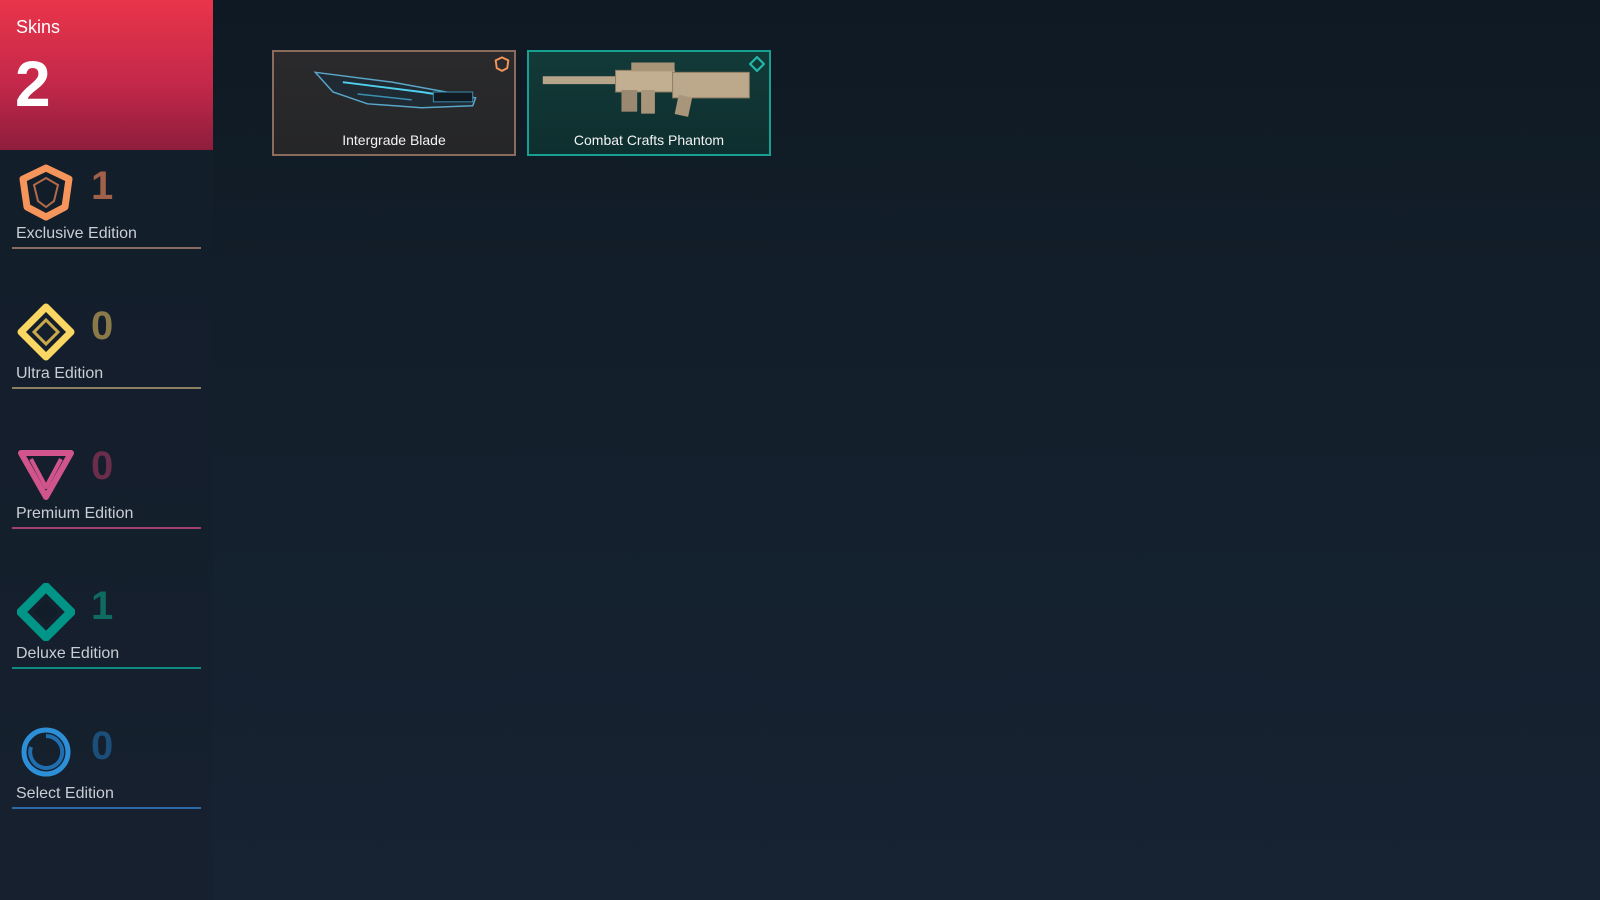 The width and height of the screenshot is (1600, 900). What do you see at coordinates (106, 213) in the screenshot?
I see `tier-exclusive: 1 Exclusive Edition` at bounding box center [106, 213].